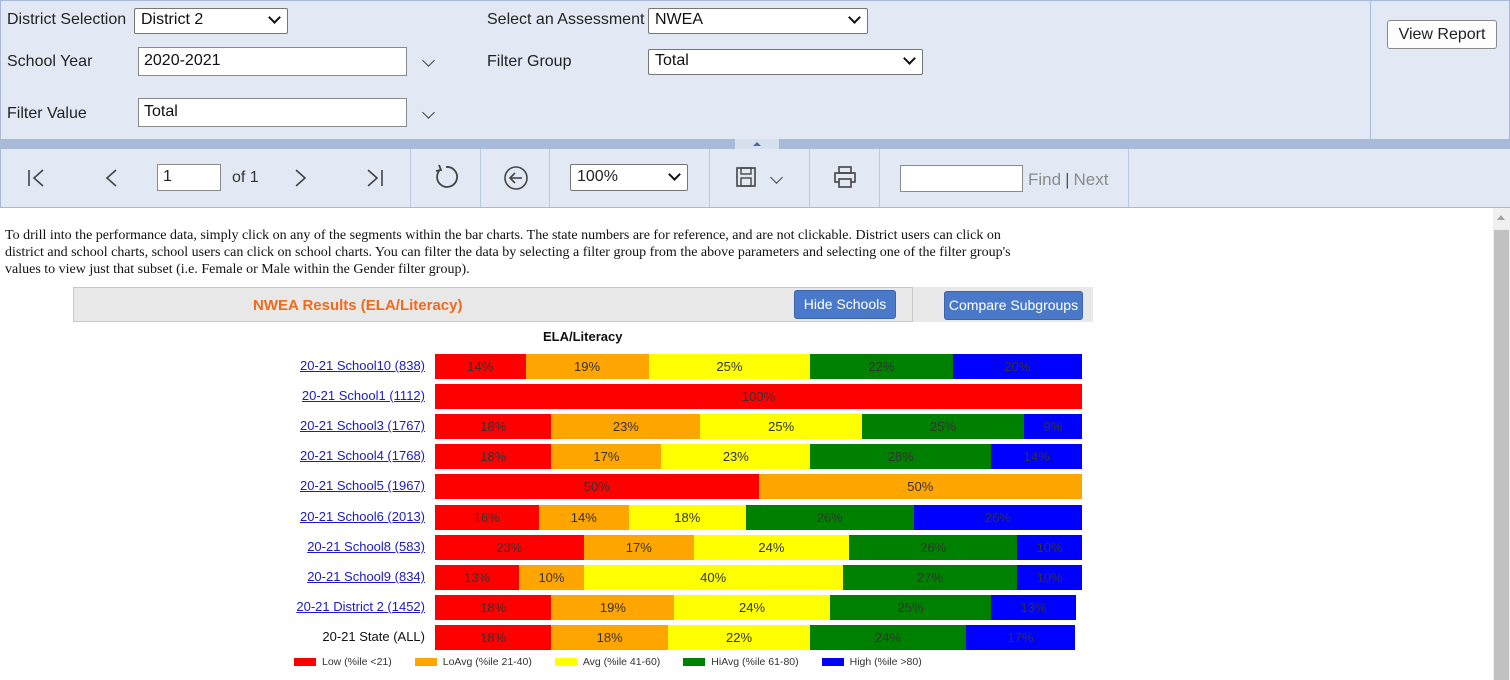 This screenshot has height=680, width=1510. Describe the element at coordinates (629, 177) in the screenshot. I see `zoom-select: 100%` at that location.